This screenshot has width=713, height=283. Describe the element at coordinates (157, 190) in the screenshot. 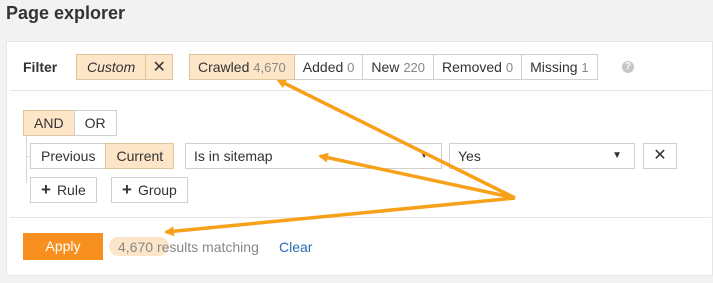

I see `add-group-label: Group` at that location.